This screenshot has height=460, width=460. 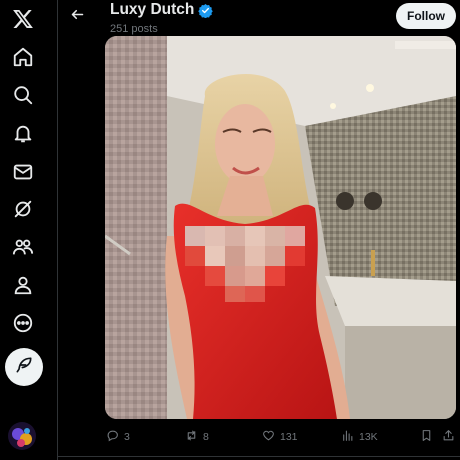 I want to click on views-chart-icon, so click(x=347, y=437).